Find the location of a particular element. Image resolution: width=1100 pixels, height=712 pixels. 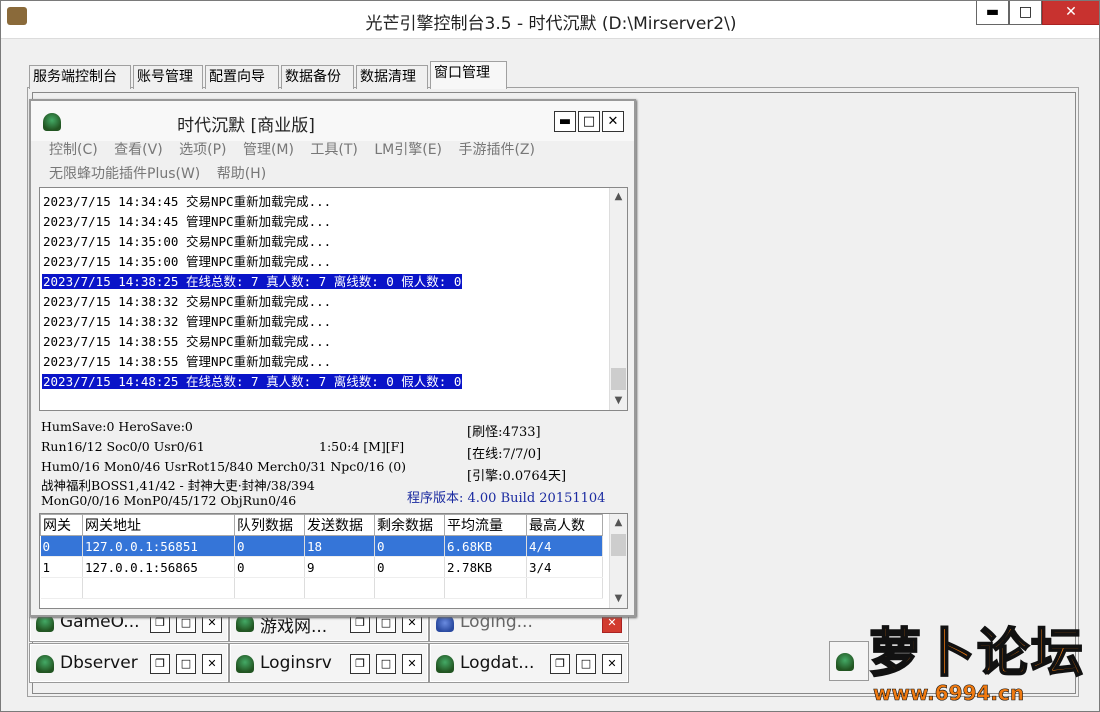

menu-mobile-plugin: 手游插件(Z) is located at coordinates (496, 150).